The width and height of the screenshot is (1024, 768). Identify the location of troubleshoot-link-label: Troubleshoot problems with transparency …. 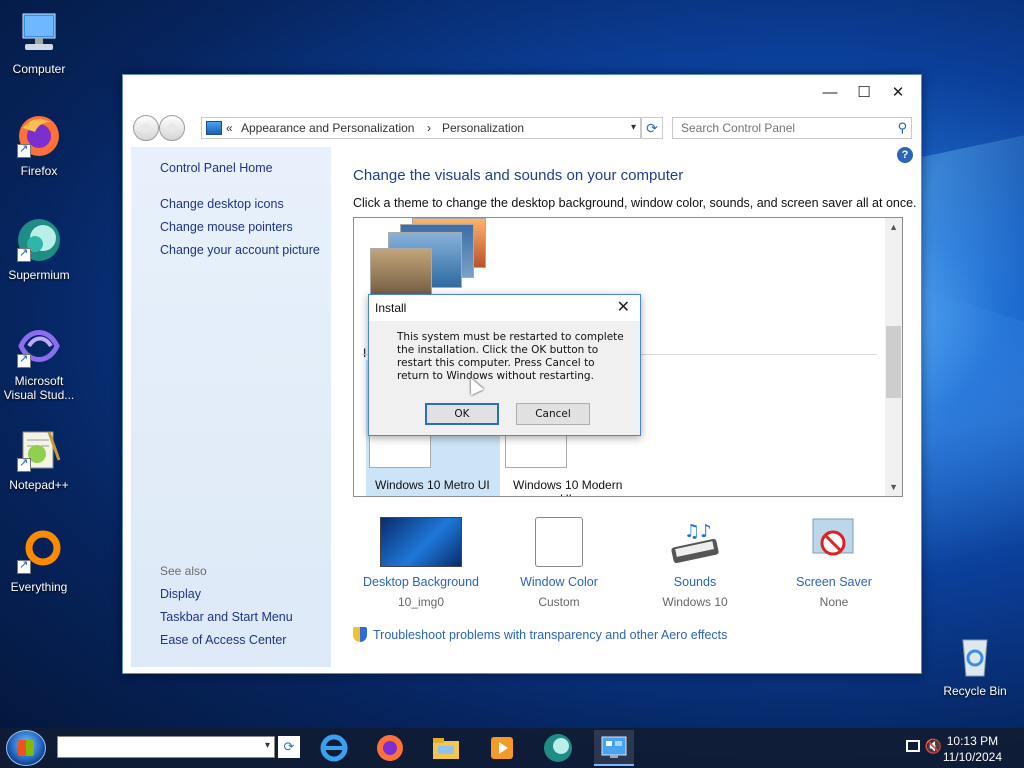
(550, 635).